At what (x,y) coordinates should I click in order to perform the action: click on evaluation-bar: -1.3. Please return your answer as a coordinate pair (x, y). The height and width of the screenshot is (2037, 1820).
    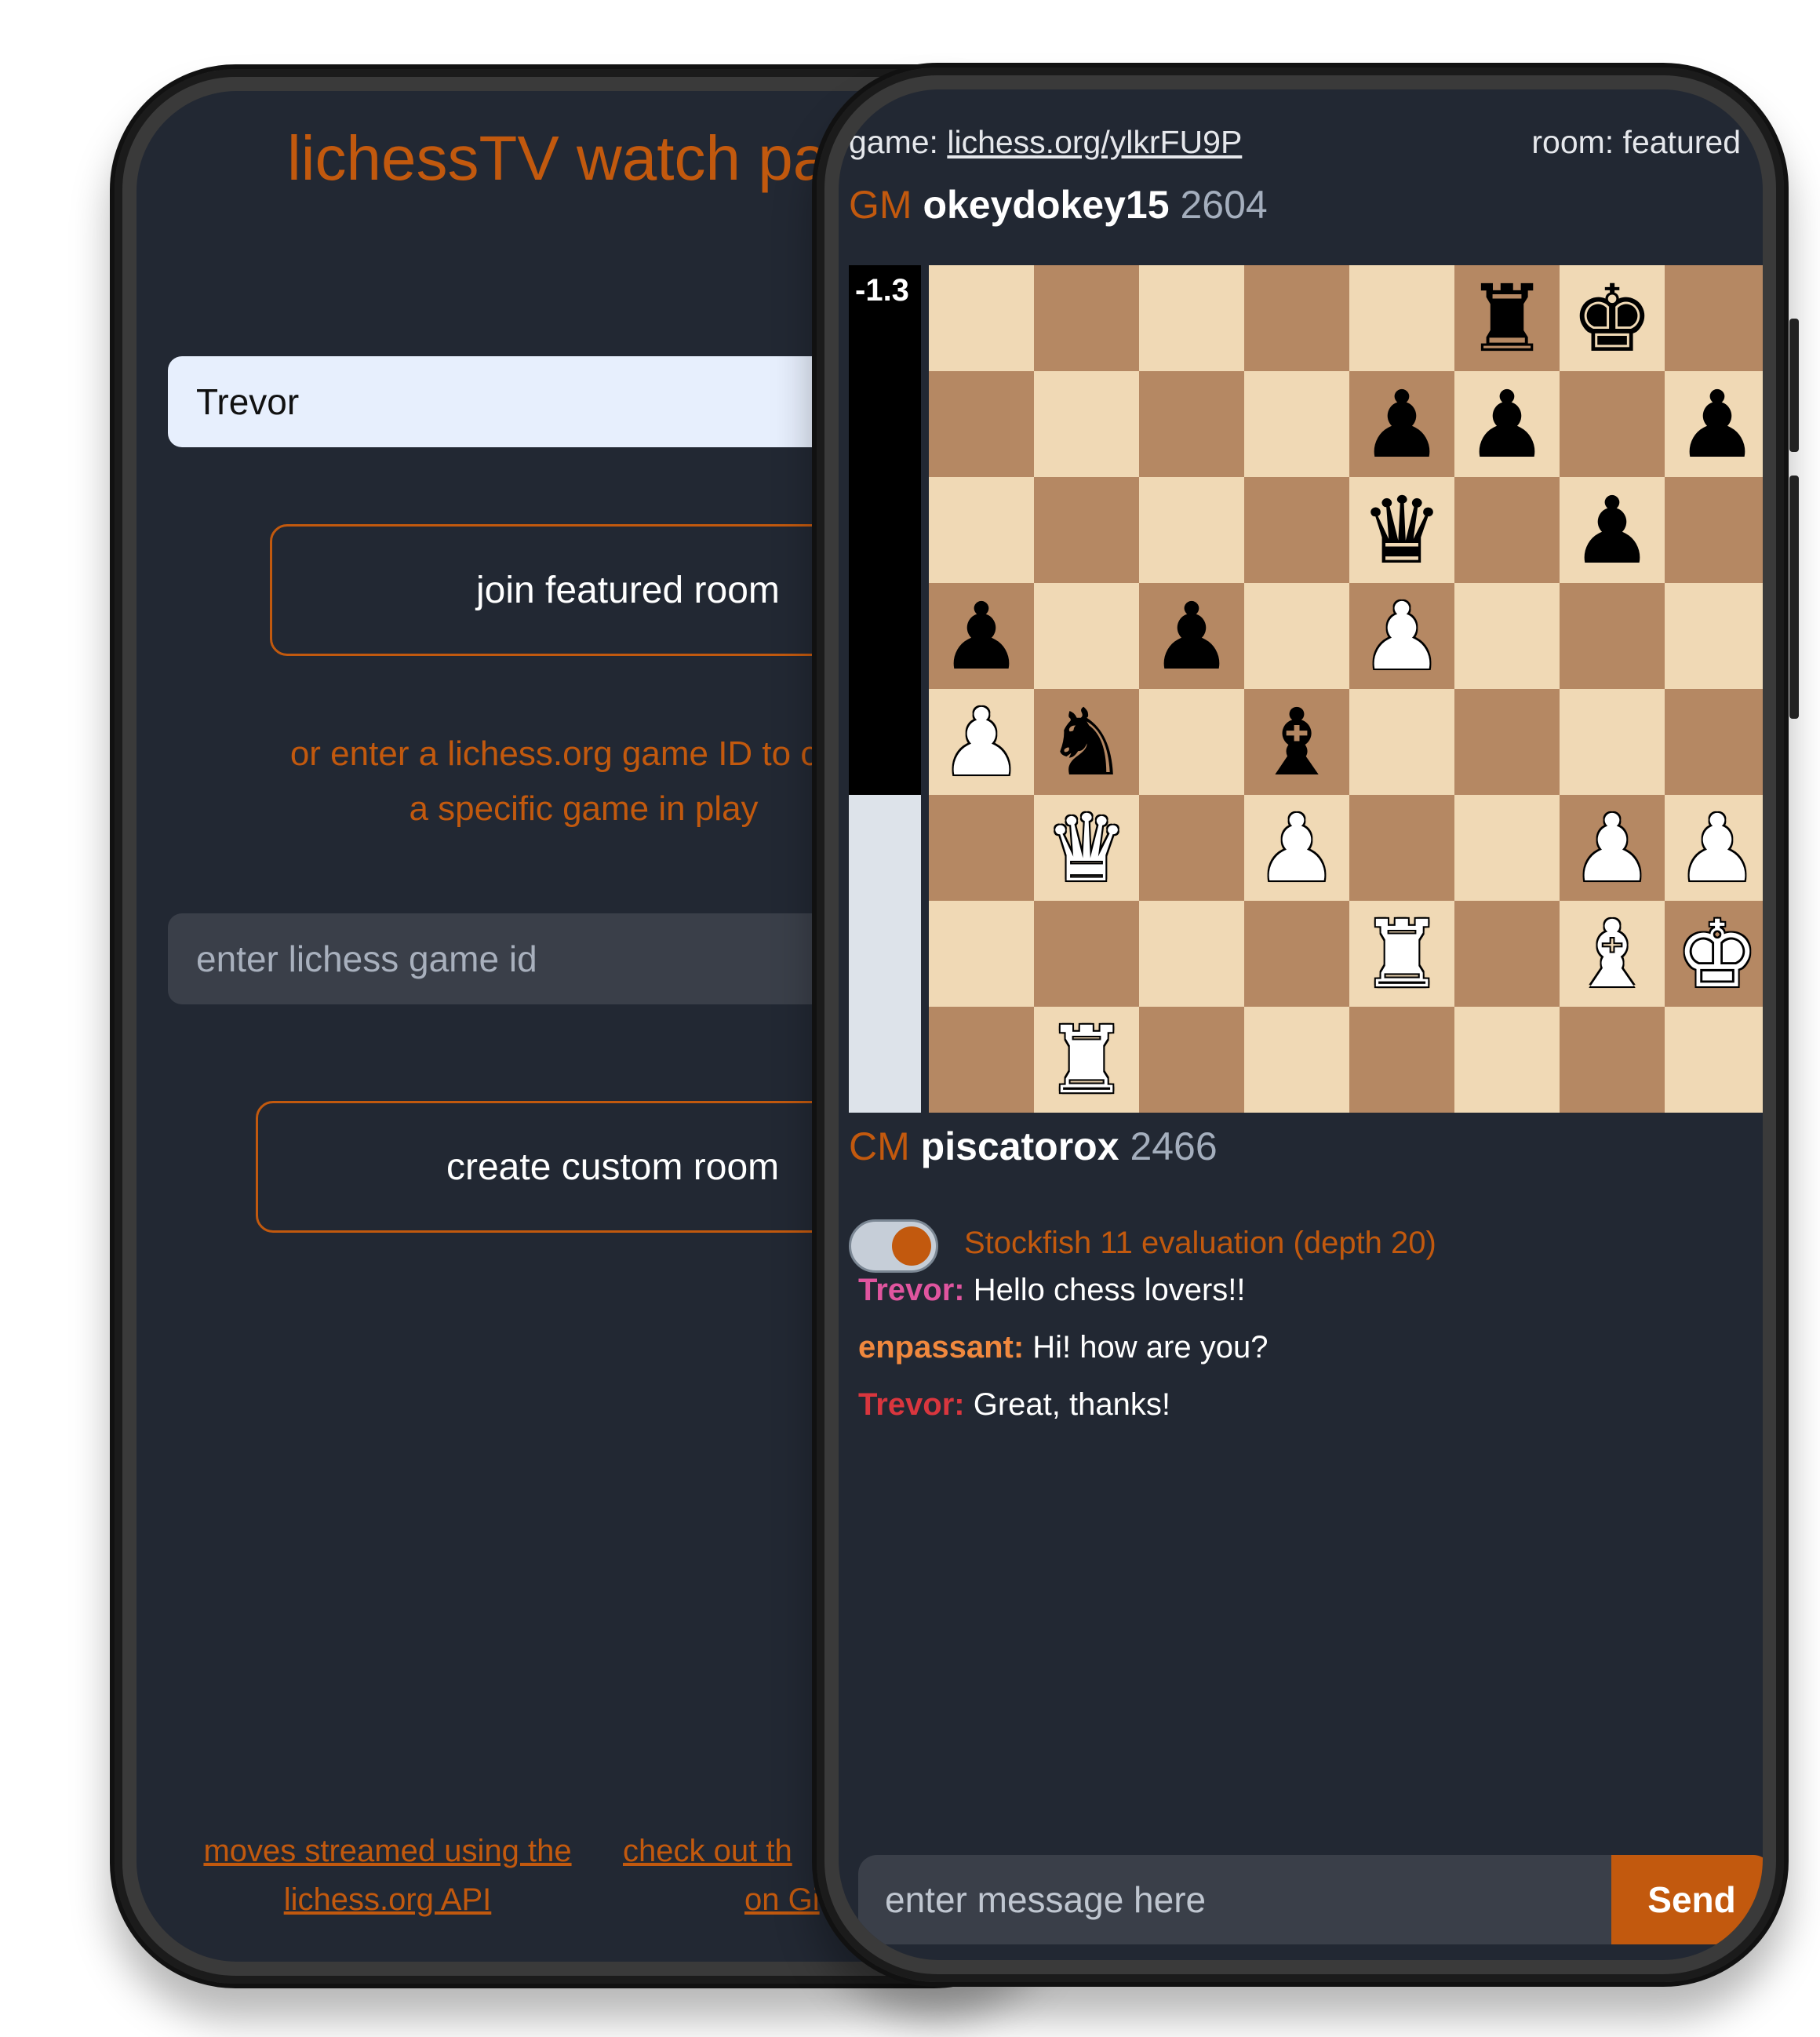
    Looking at the image, I should click on (885, 689).